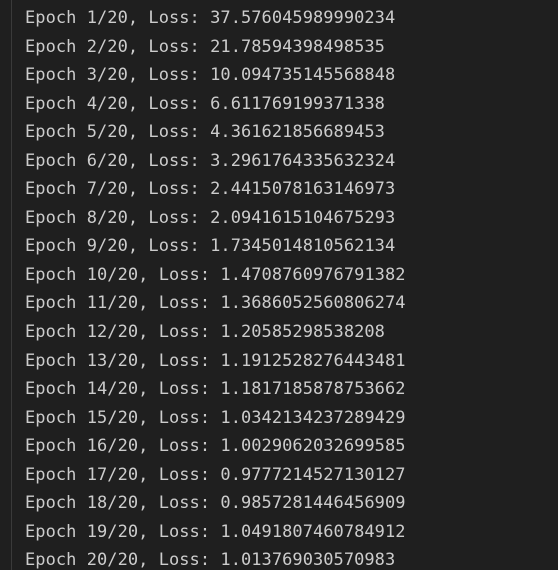 This screenshot has height=570, width=558. I want to click on output-line-epoch-16: Epoch 16/20, Loss: 1.0029062032699585, so click(215, 446).